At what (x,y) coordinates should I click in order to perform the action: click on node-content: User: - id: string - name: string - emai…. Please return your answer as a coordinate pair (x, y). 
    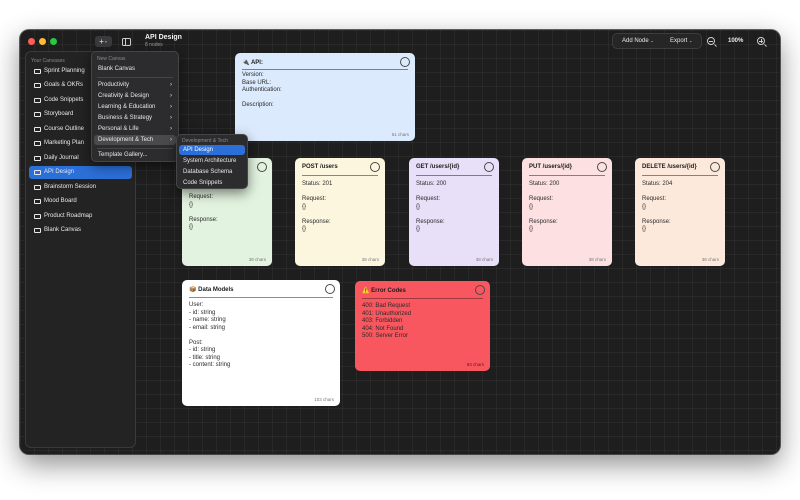
    Looking at the image, I should click on (209, 336).